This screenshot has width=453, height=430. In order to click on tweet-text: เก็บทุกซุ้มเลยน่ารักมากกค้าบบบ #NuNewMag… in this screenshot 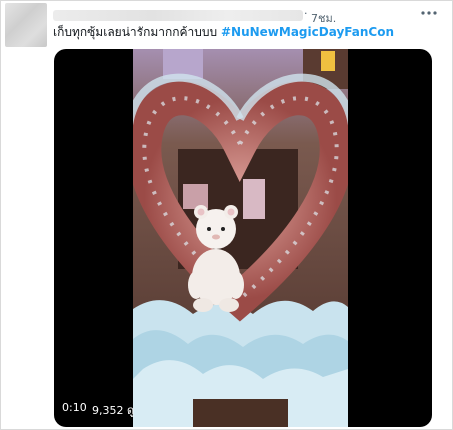, I will do `click(248, 33)`.